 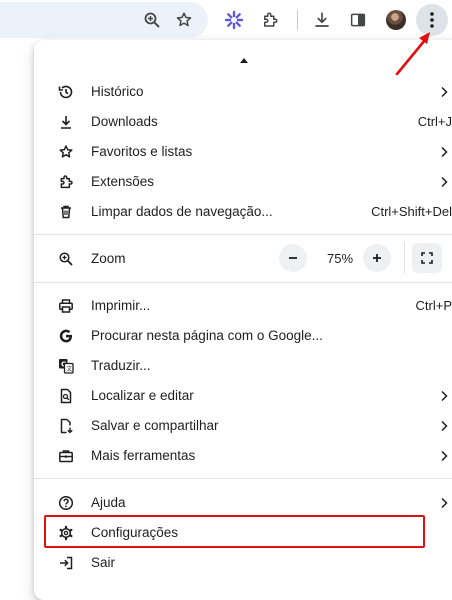 What do you see at coordinates (66, 306) in the screenshot?
I see `printer-icon` at bounding box center [66, 306].